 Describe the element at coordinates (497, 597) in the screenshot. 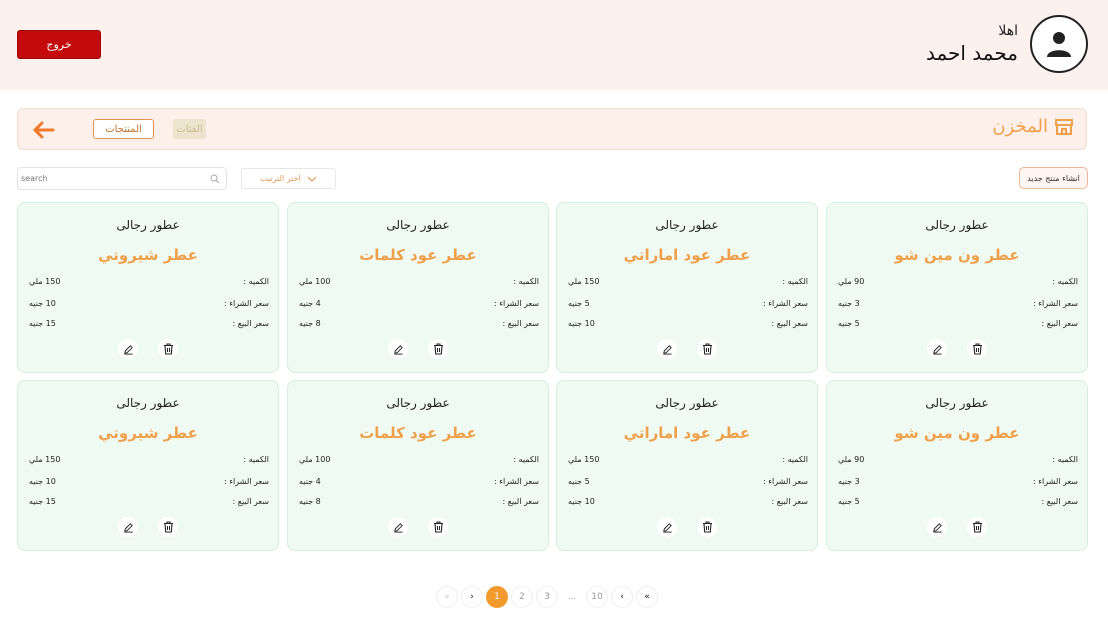

I see `page-button-1: 1` at that location.